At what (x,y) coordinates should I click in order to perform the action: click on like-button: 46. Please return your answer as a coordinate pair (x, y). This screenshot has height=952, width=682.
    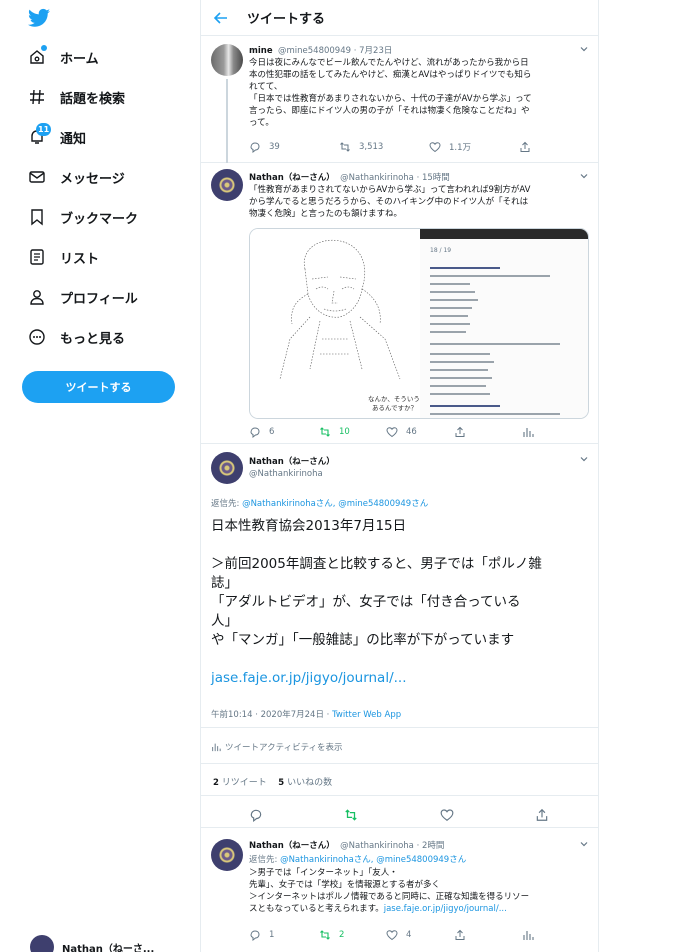
    Looking at the image, I should click on (420, 432).